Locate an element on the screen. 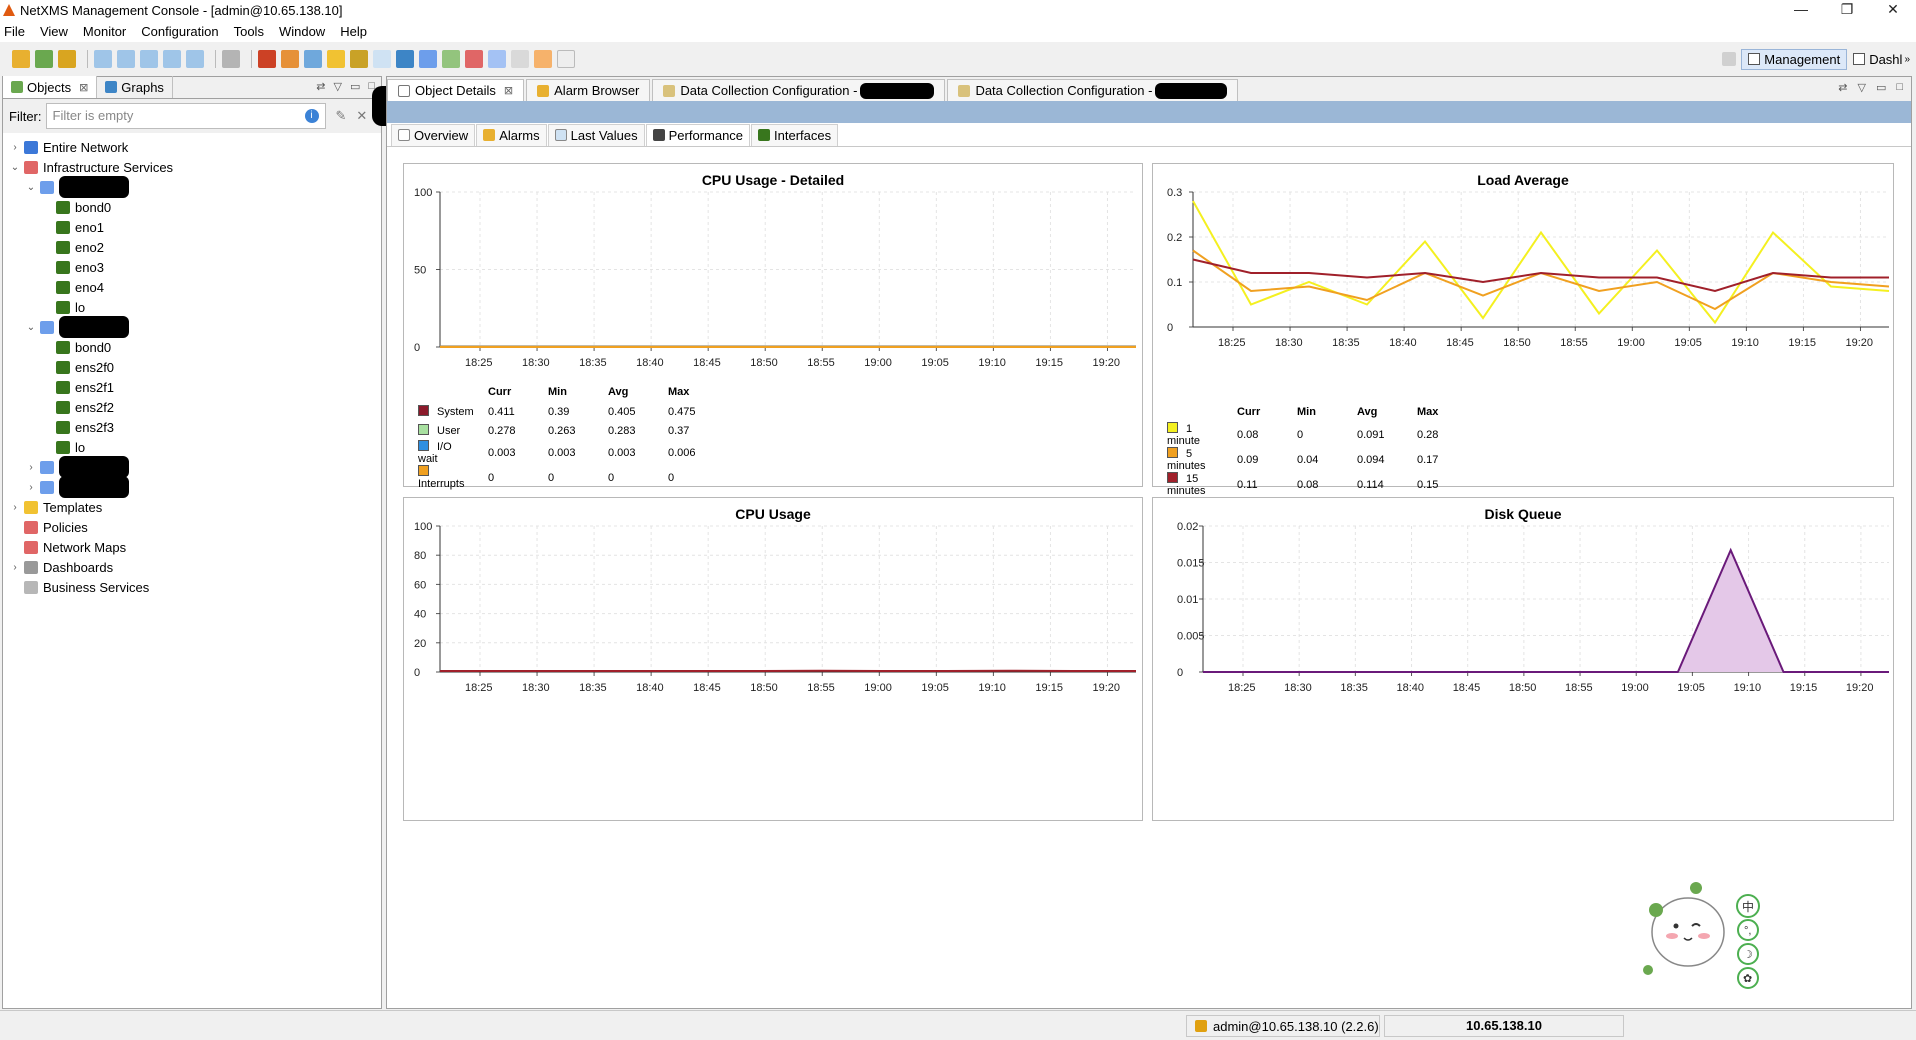 Image resolution: width=1916 pixels, height=1040 pixels. menu-window: Window is located at coordinates (302, 31).